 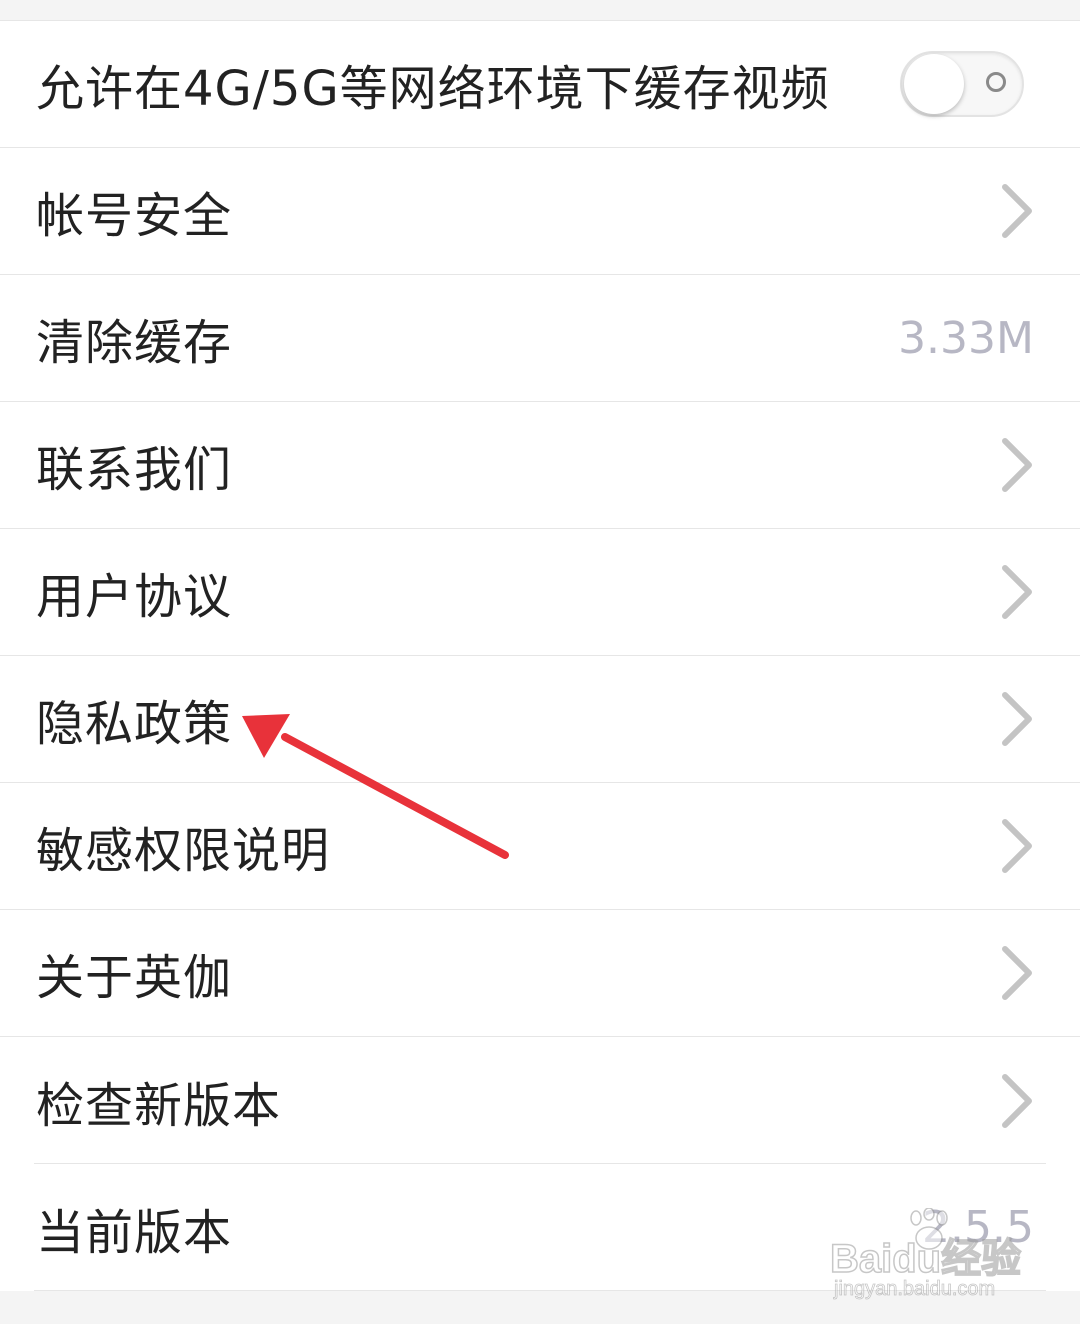 What do you see at coordinates (134, 1232) in the screenshot?
I see `setting-label: 当前版本` at bounding box center [134, 1232].